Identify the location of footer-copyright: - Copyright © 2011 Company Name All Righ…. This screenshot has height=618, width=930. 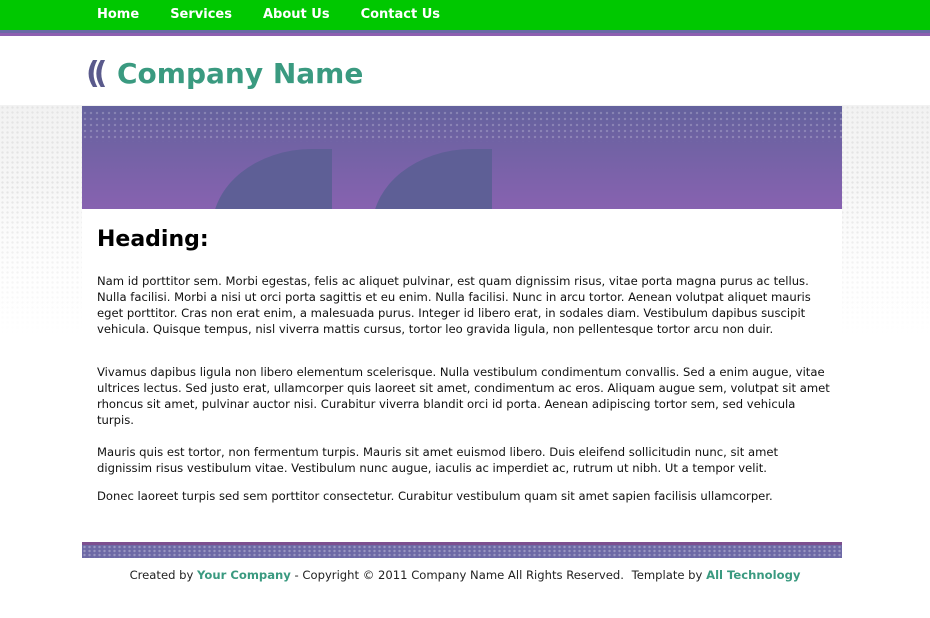
(459, 575).